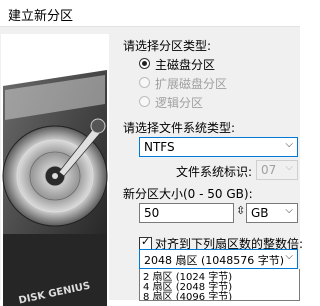 This screenshot has height=306, width=320. Describe the element at coordinates (179, 103) in the screenshot. I see `radio-logical-label: 逻辑分区` at that location.